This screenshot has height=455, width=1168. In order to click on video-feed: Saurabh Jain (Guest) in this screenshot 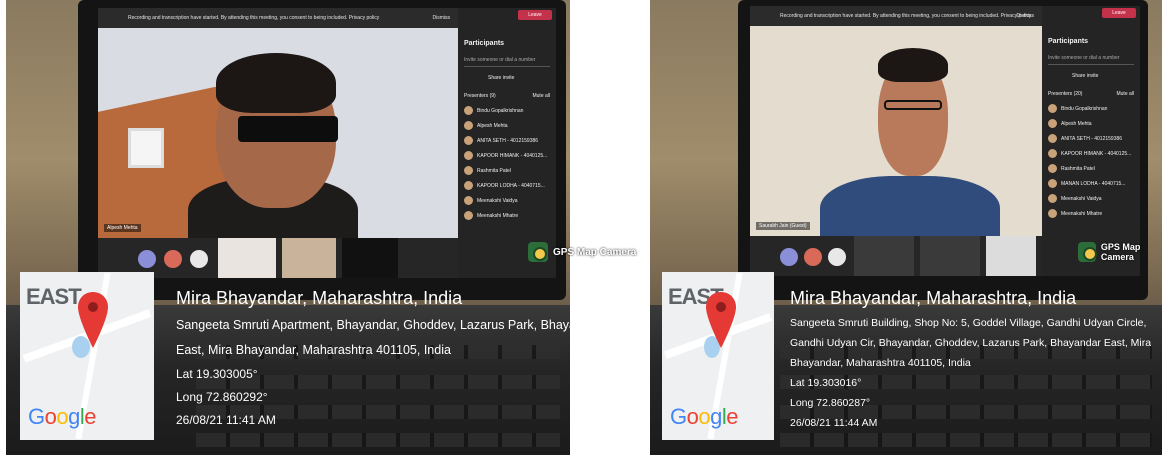, I will do `click(896, 131)`.